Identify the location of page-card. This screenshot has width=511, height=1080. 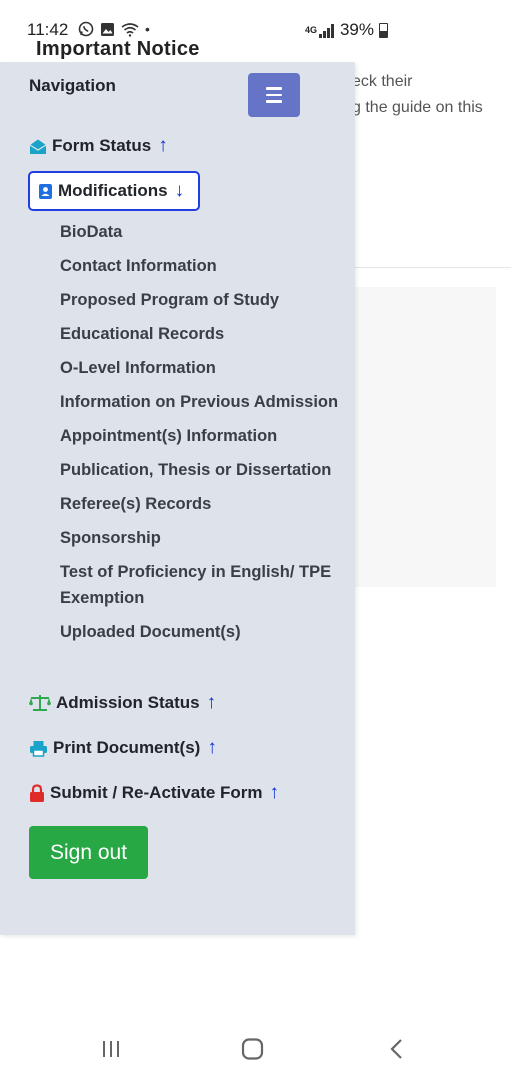
(424, 437).